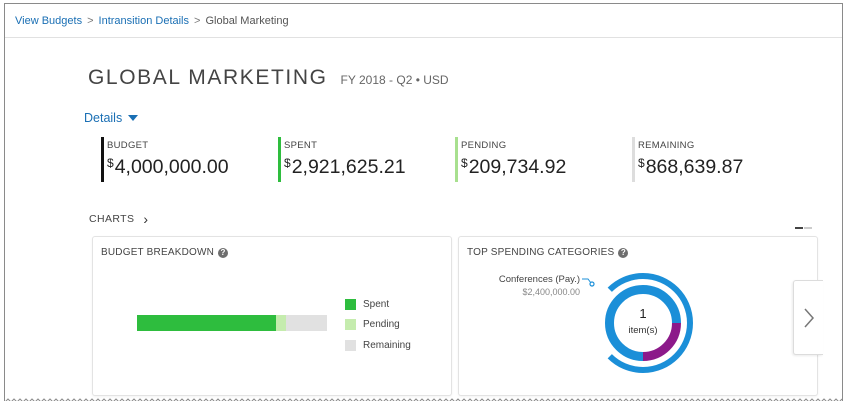 The width and height of the screenshot is (848, 405). Describe the element at coordinates (48, 21) in the screenshot. I see `breadcrumb-view-budgets: View Budgets` at that location.